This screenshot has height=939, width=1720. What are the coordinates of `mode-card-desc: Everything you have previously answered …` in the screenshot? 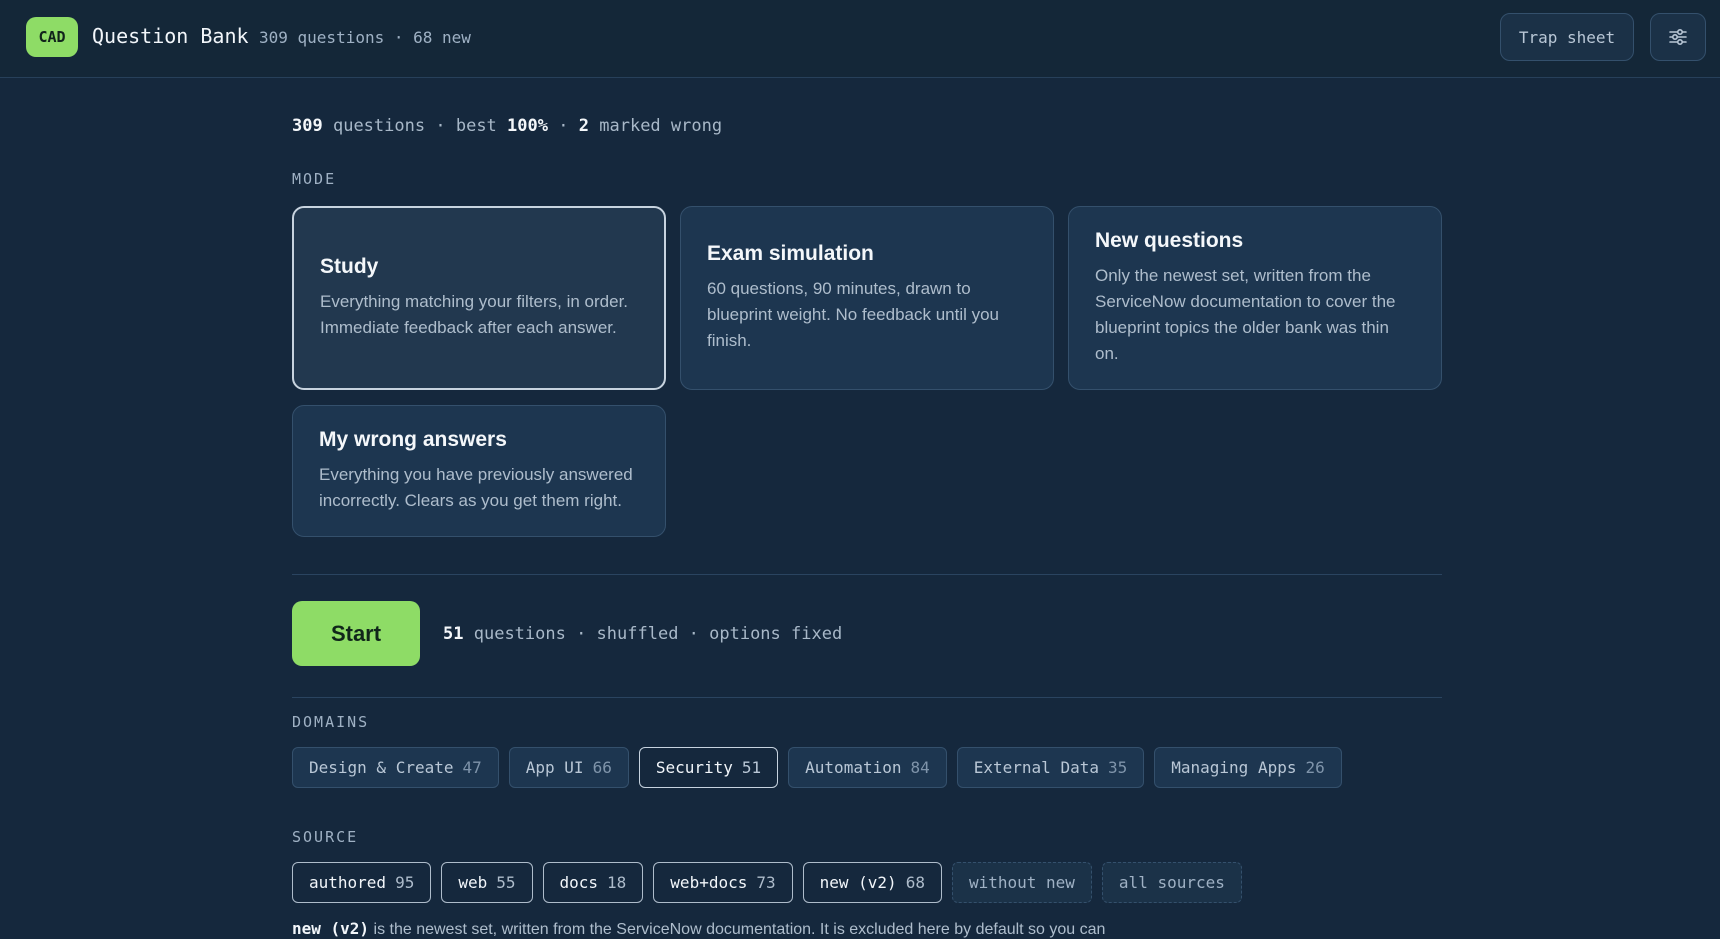 It's located at (476, 487).